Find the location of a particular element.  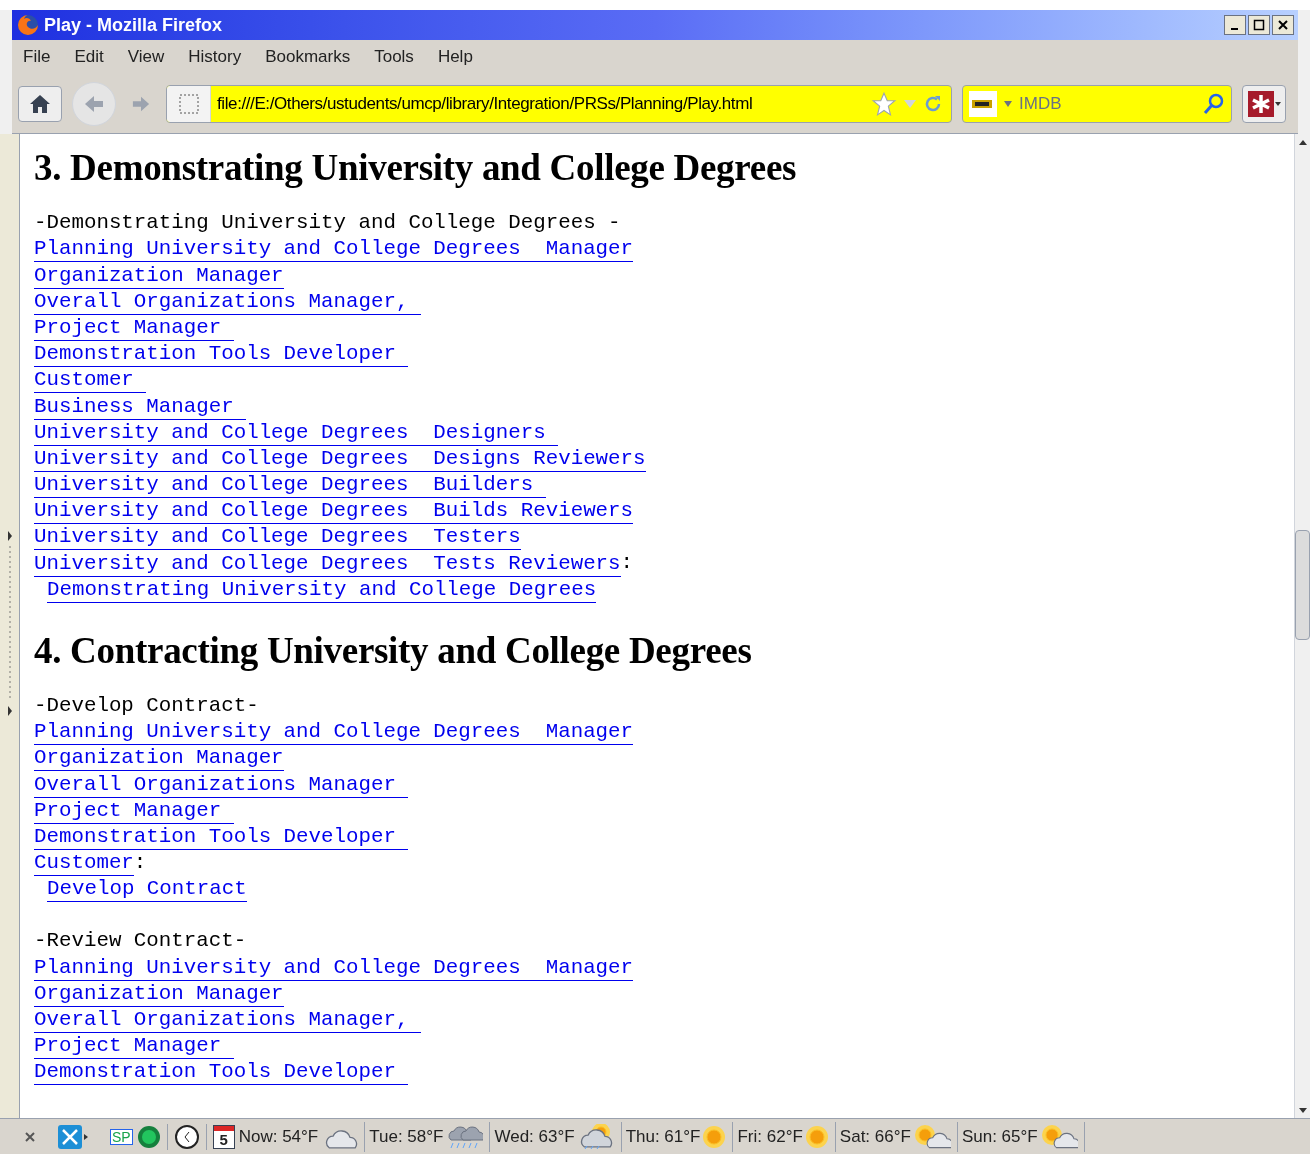

back-arrow-icon is located at coordinates (94, 103).